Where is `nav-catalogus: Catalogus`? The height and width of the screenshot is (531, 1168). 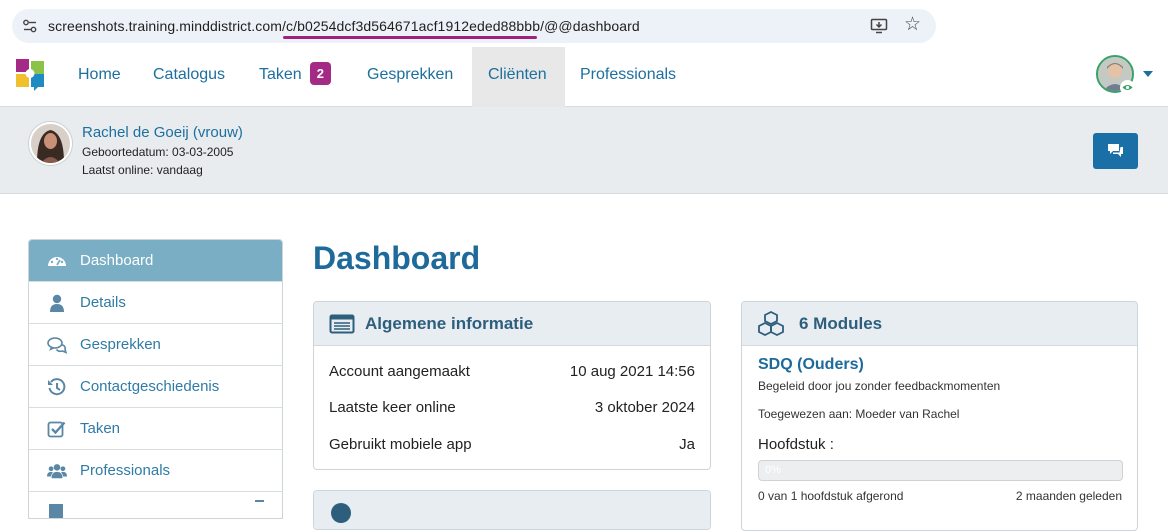
nav-catalogus: Catalogus is located at coordinates (189, 77).